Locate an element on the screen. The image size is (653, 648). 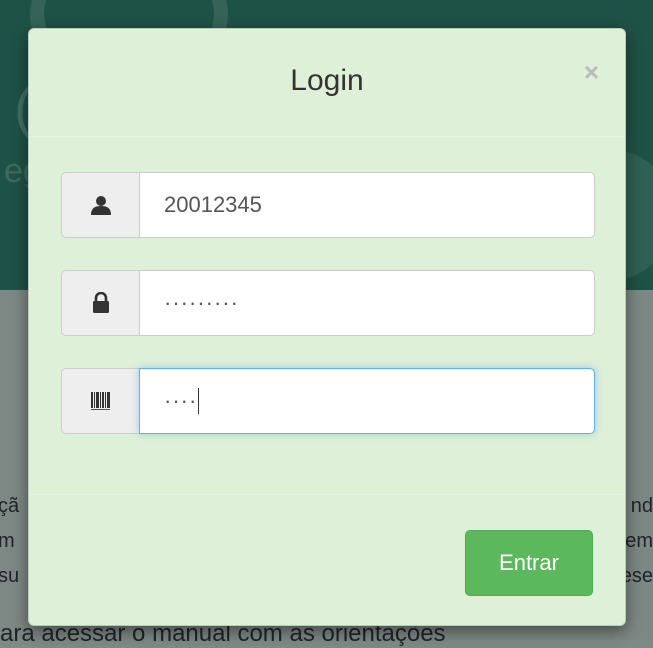
background-text: m is located at coordinates (7, 541).